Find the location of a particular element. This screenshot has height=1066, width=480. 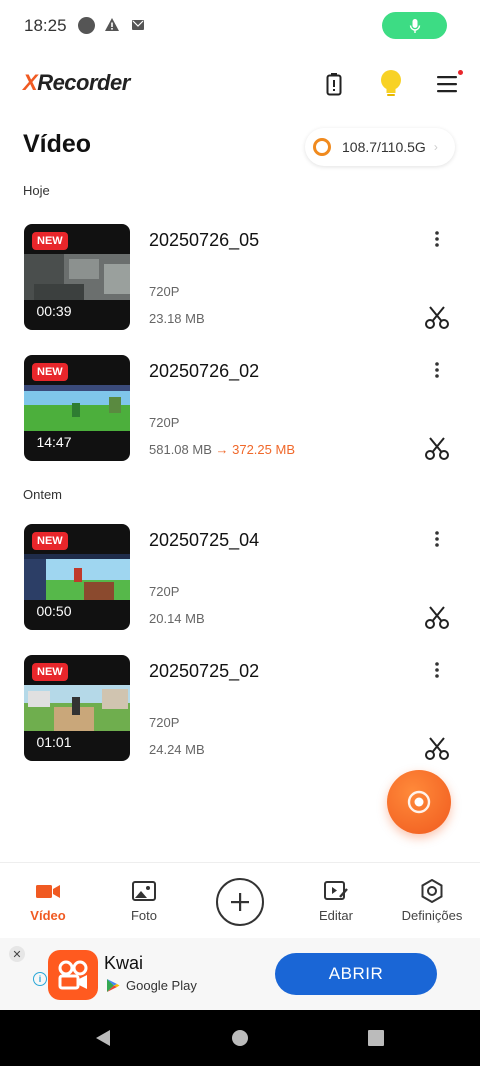

storage-indicator: 108.7/110.5G › is located at coordinates (380, 147).